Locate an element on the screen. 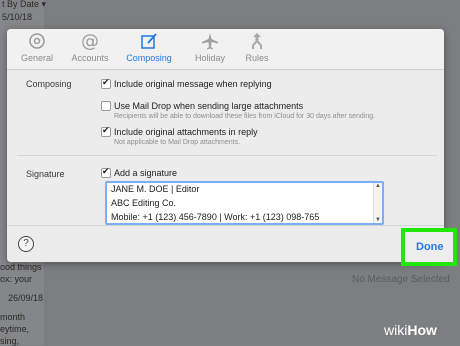 This screenshot has height=346, width=460. signature-line: ABC Editing Co. is located at coordinates (144, 203).